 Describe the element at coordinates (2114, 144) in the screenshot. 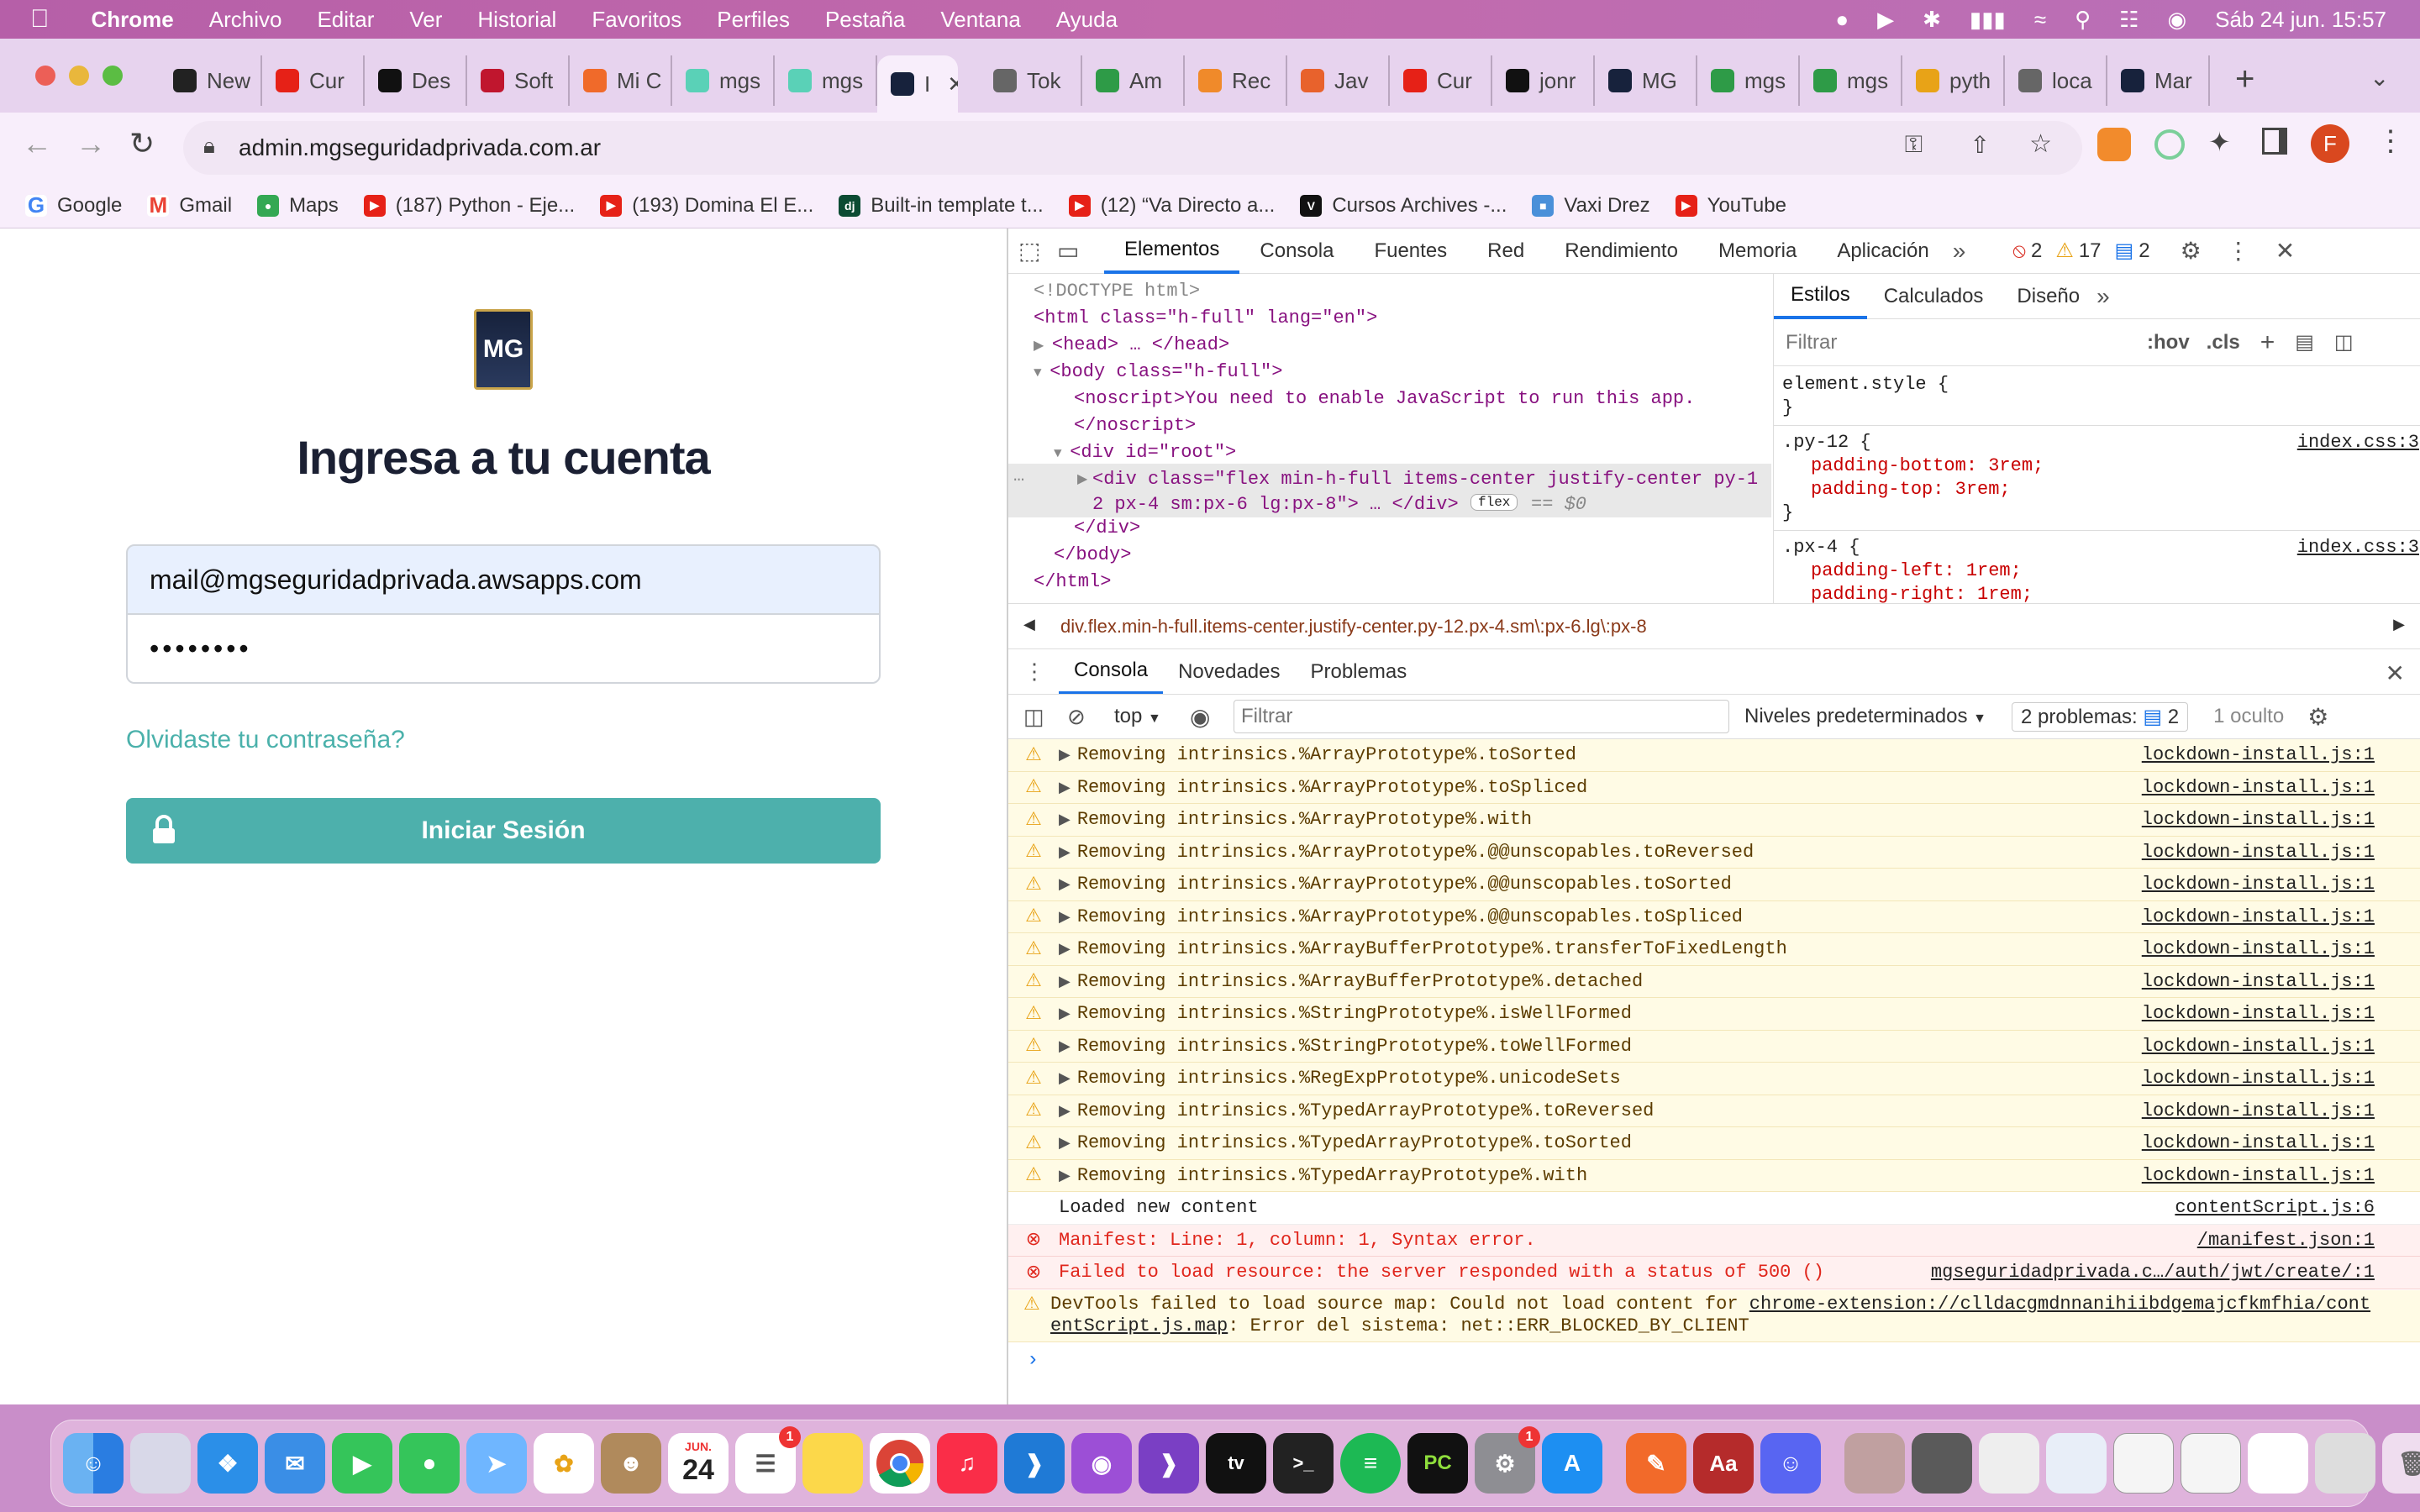

I see `metamask-icon` at that location.